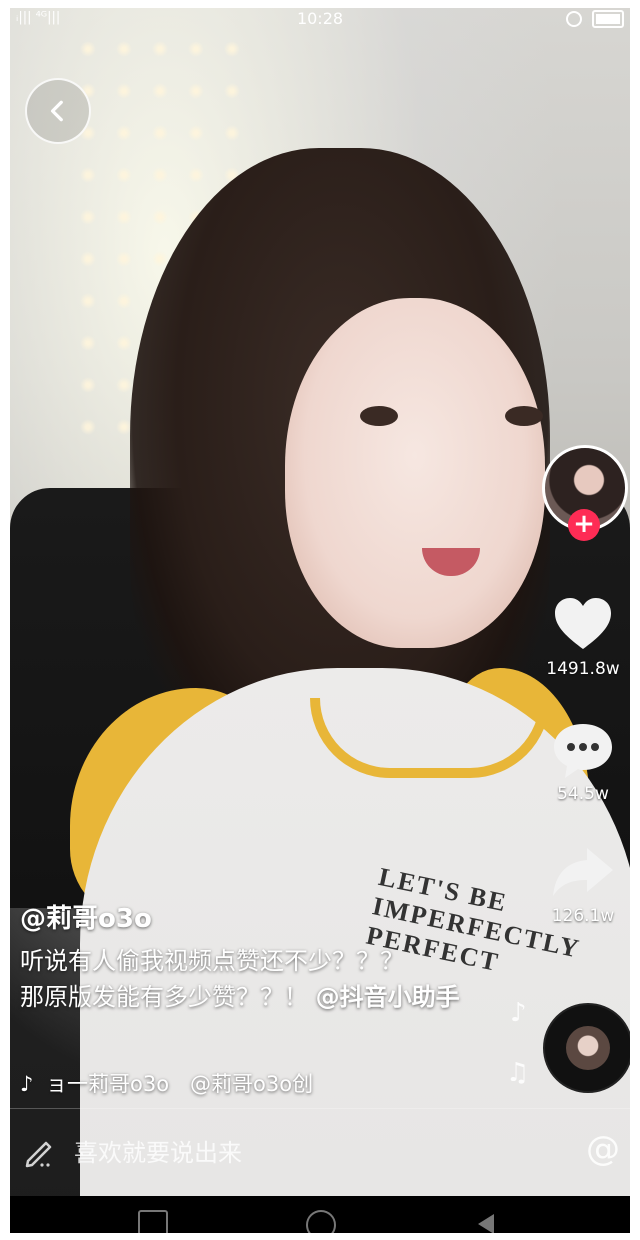 The height and width of the screenshot is (1240, 640). I want to click on caption-line-1: 听说有人偷我视频点赞还不少？？？, so click(212, 961).